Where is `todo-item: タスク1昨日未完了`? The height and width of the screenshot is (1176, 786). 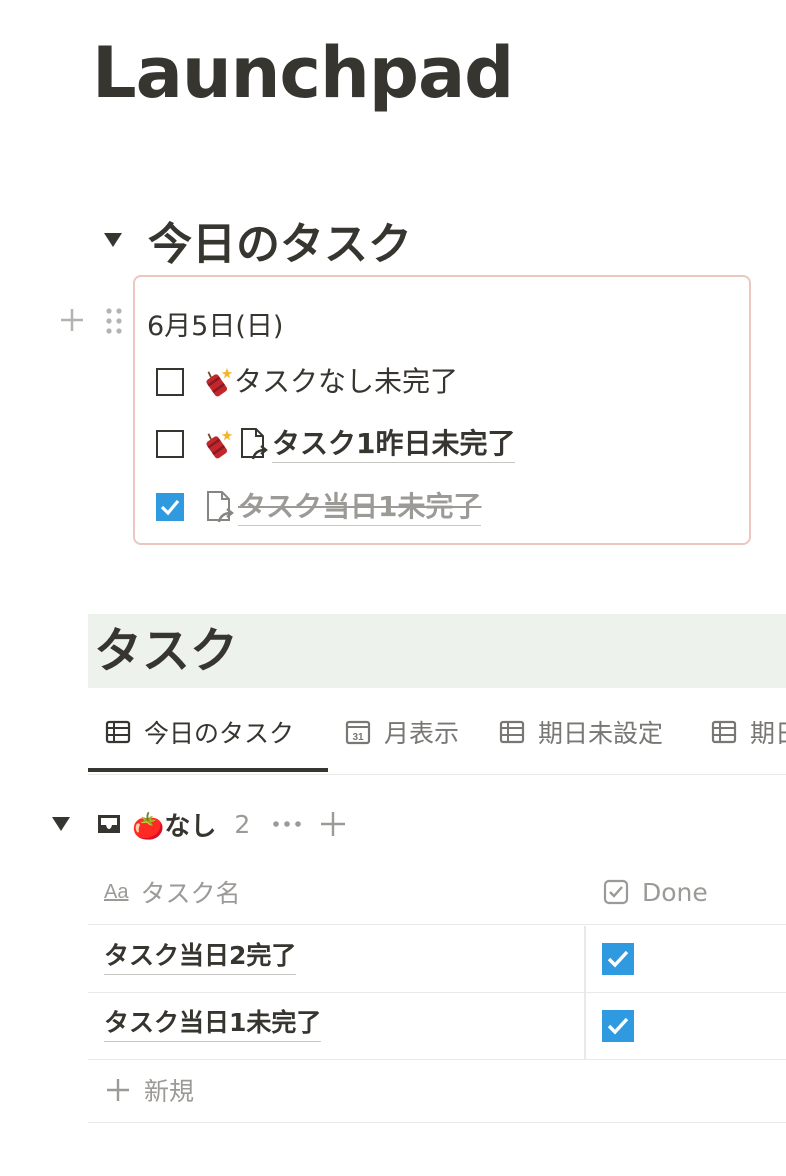 todo-item: タスク1昨日未完了 is located at coordinates (336, 444).